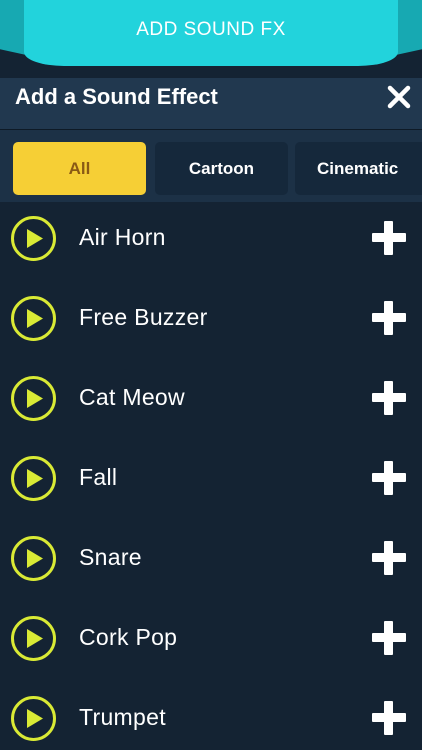  What do you see at coordinates (122, 717) in the screenshot?
I see `sound-name: Trumpet` at bounding box center [122, 717].